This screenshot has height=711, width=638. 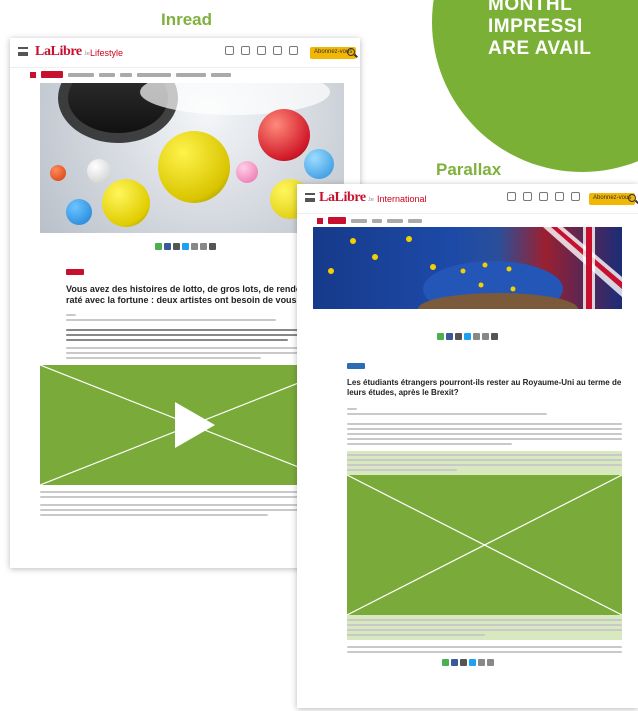 I want to click on share-buttons-bottom, so click(x=467, y=662).